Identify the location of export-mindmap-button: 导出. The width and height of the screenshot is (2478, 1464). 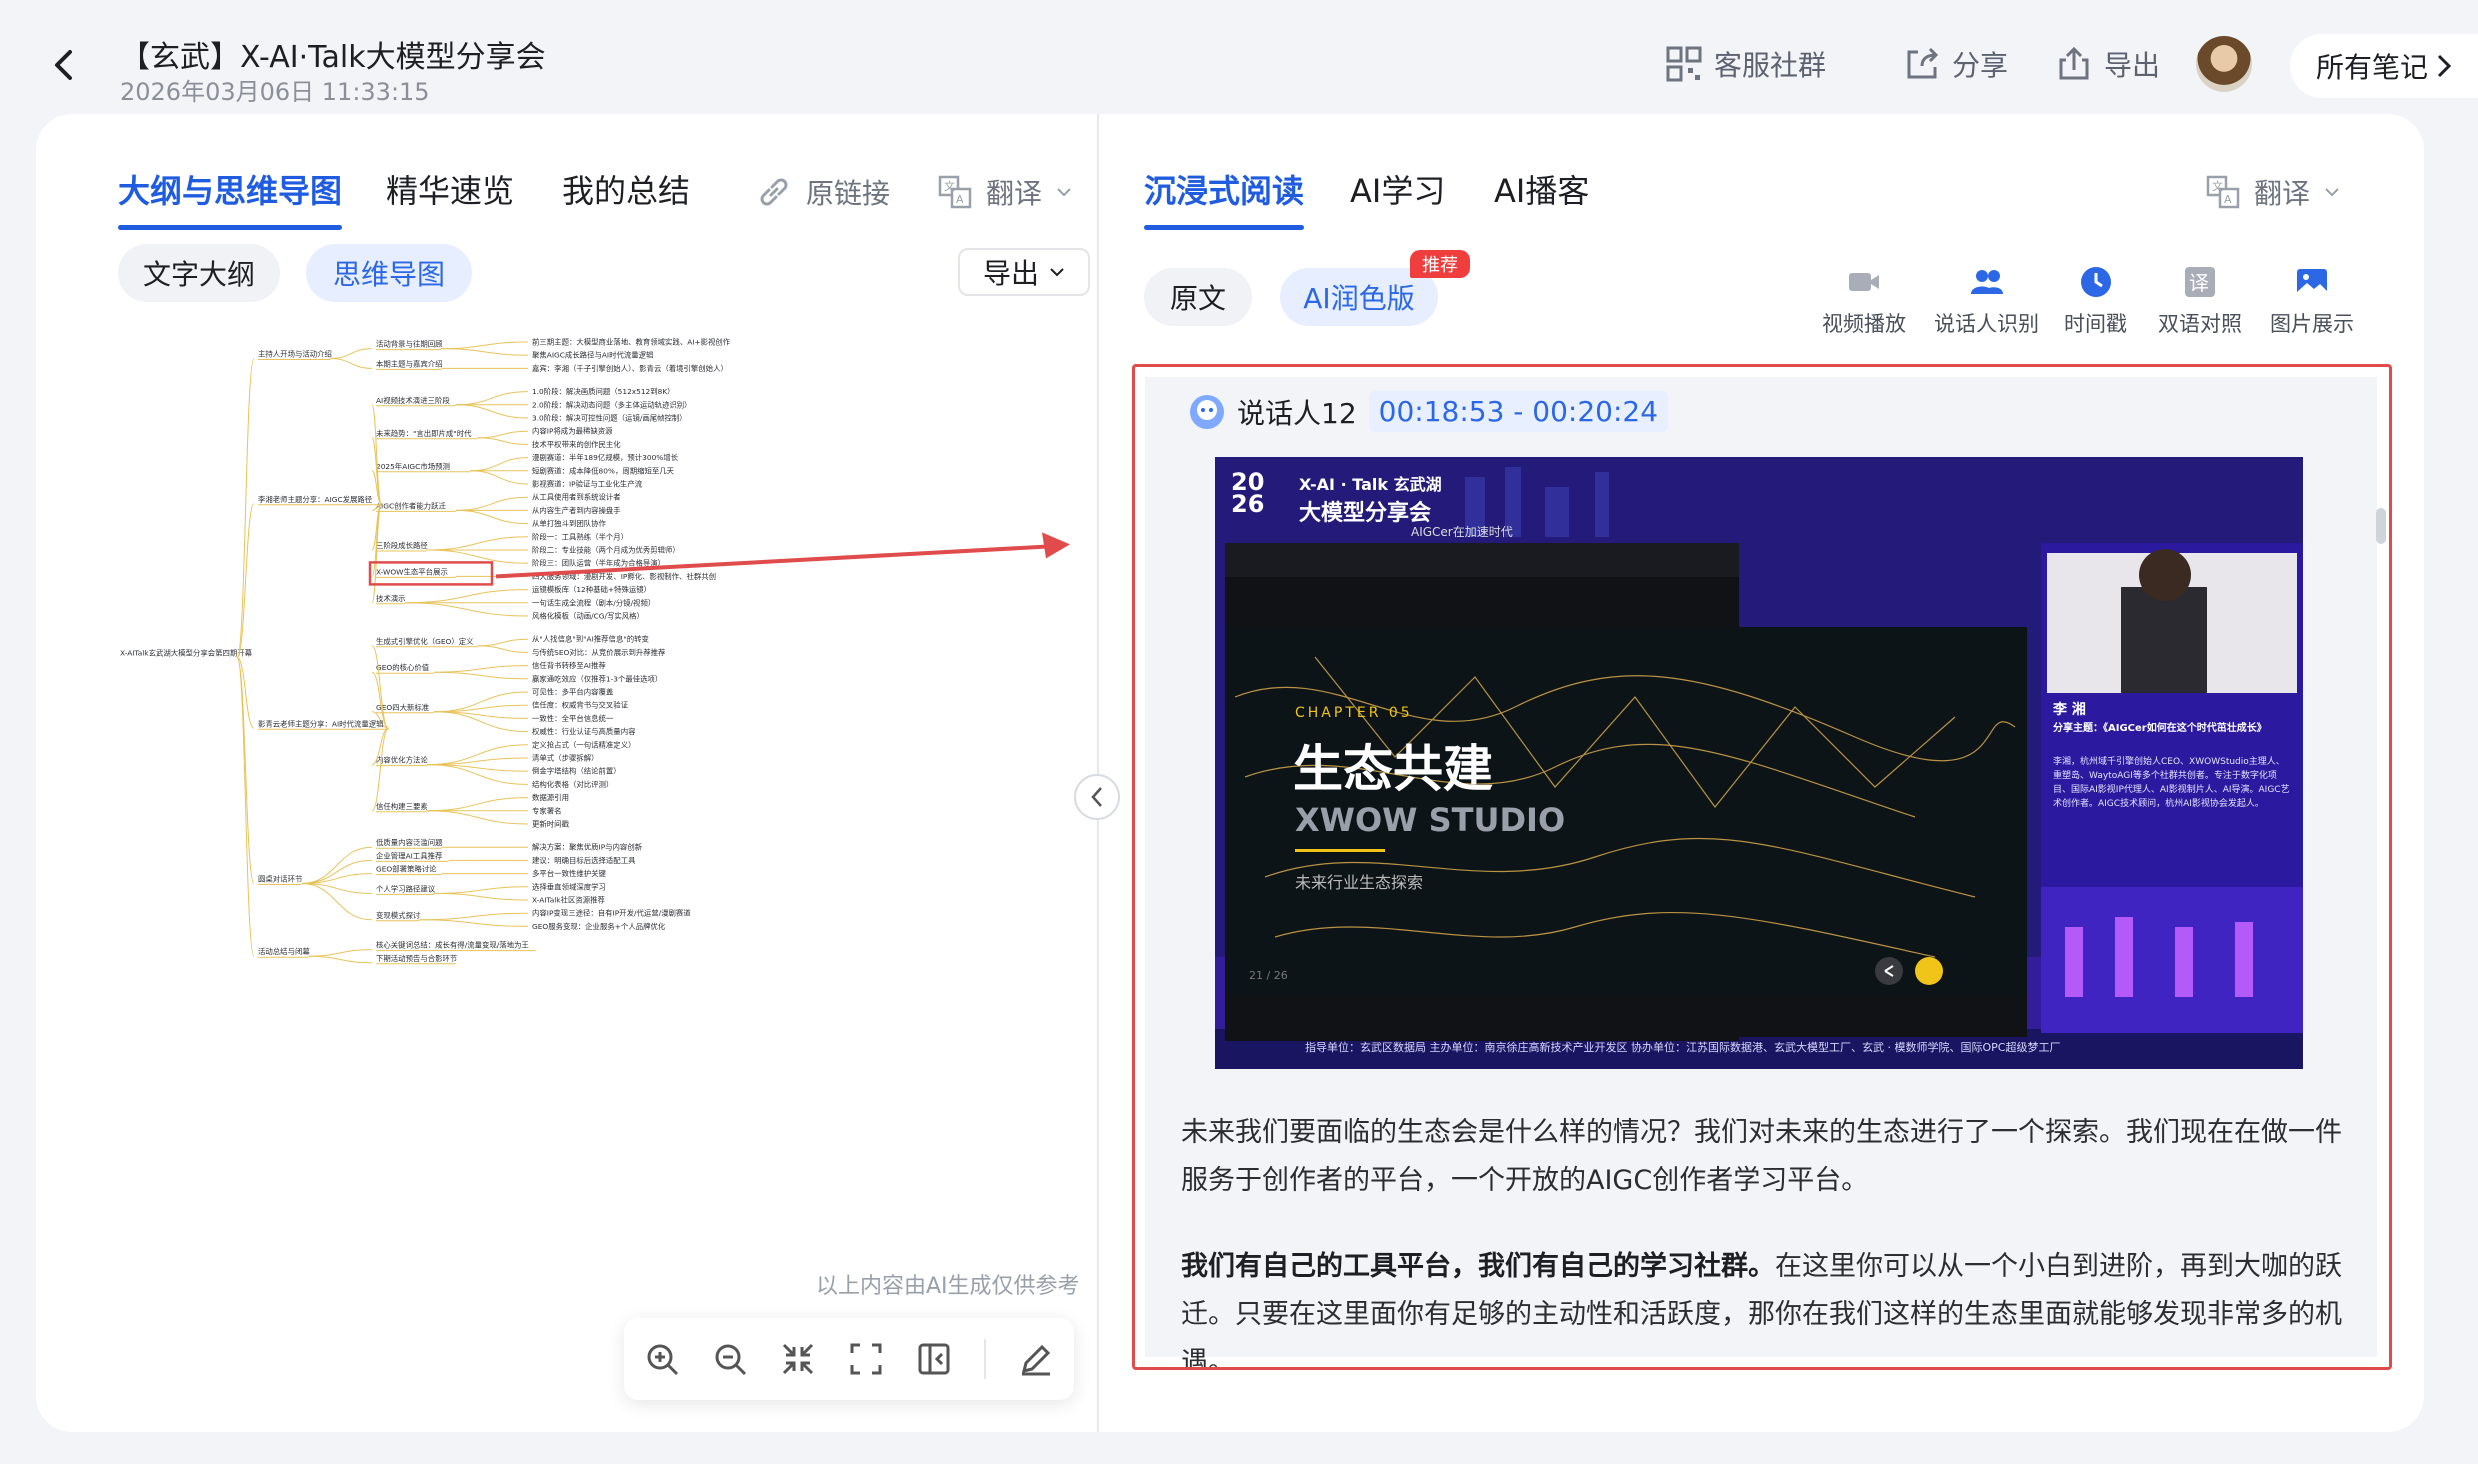
(1024, 272).